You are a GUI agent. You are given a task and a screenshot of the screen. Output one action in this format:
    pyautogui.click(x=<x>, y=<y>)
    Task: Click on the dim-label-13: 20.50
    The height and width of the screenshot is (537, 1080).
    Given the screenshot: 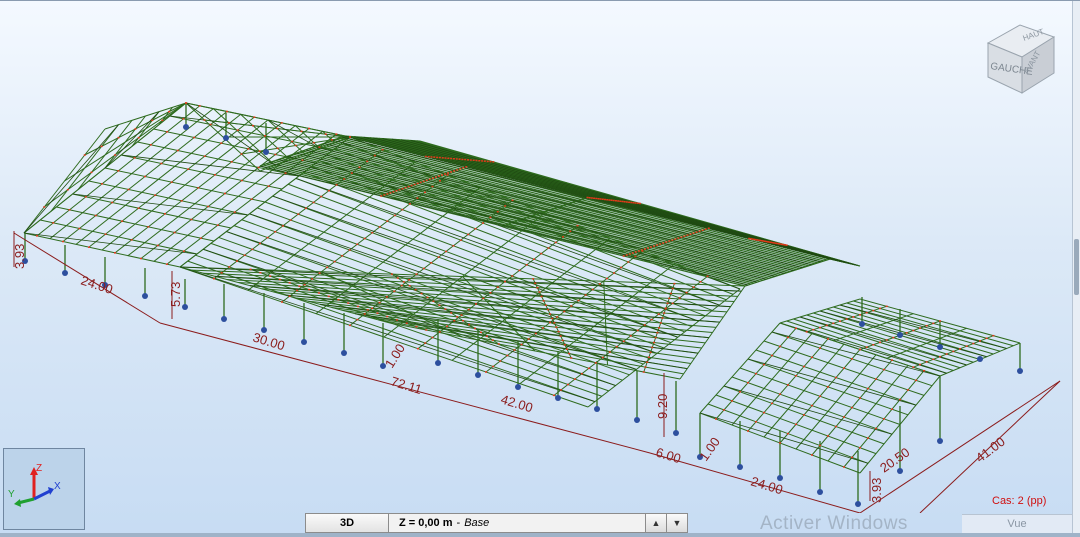 What is the action you would take?
    pyautogui.click(x=894, y=460)
    